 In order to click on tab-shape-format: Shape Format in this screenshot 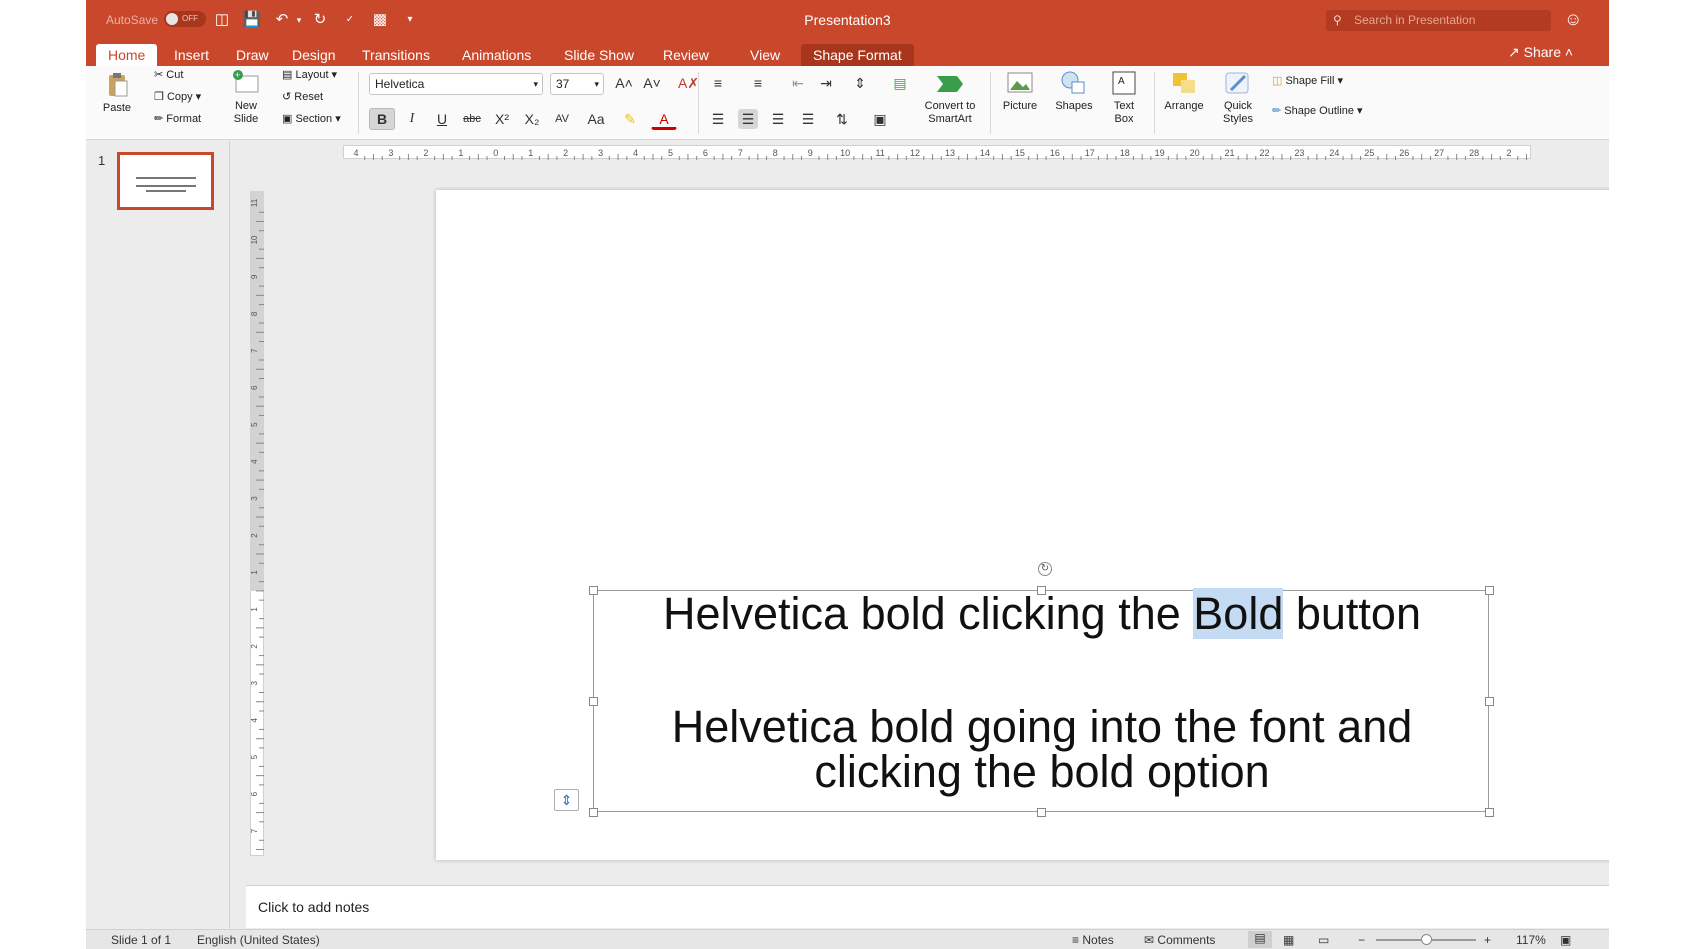, I will do `click(857, 55)`.